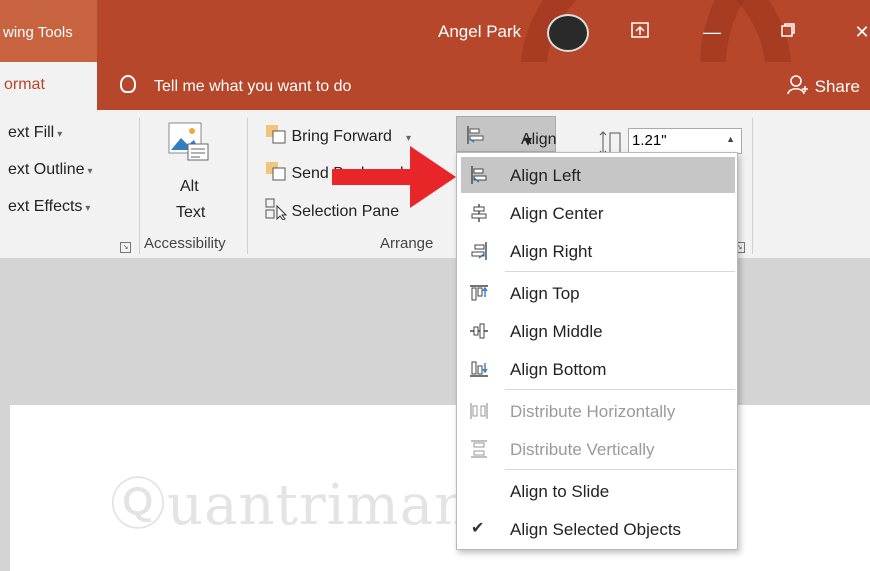 Image resolution: width=870 pixels, height=571 pixels. What do you see at coordinates (557, 213) in the screenshot?
I see `menu-item-label: Align Center` at bounding box center [557, 213].